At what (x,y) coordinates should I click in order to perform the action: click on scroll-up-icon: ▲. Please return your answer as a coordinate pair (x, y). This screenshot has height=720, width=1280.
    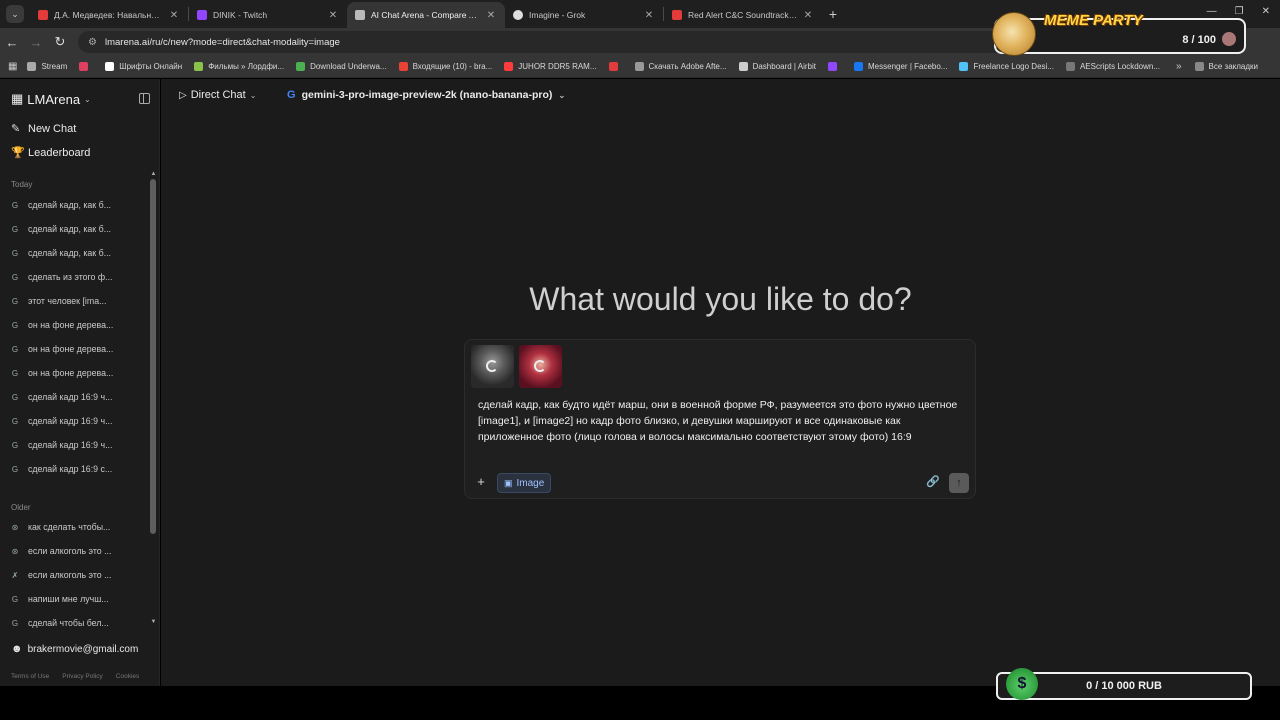
    Looking at the image, I should click on (153, 174).